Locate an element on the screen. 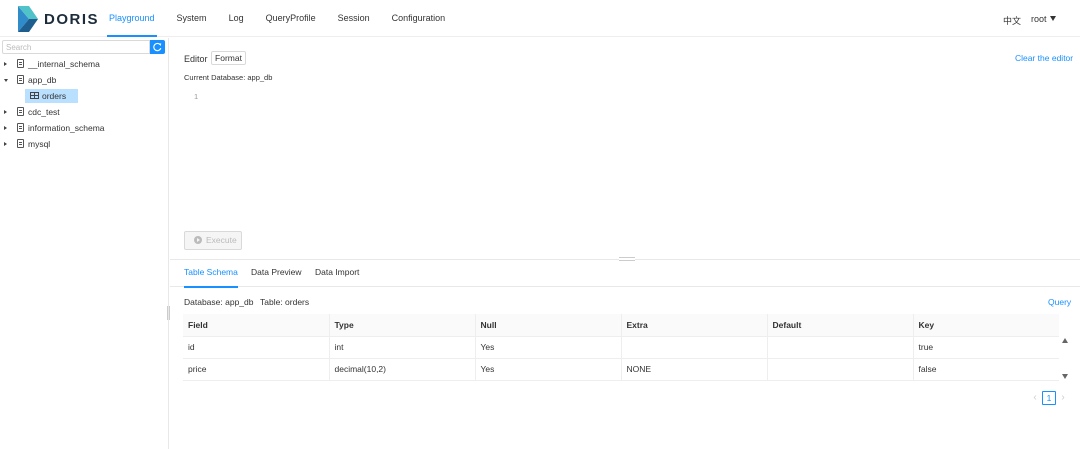  format-button: Format is located at coordinates (228, 58).